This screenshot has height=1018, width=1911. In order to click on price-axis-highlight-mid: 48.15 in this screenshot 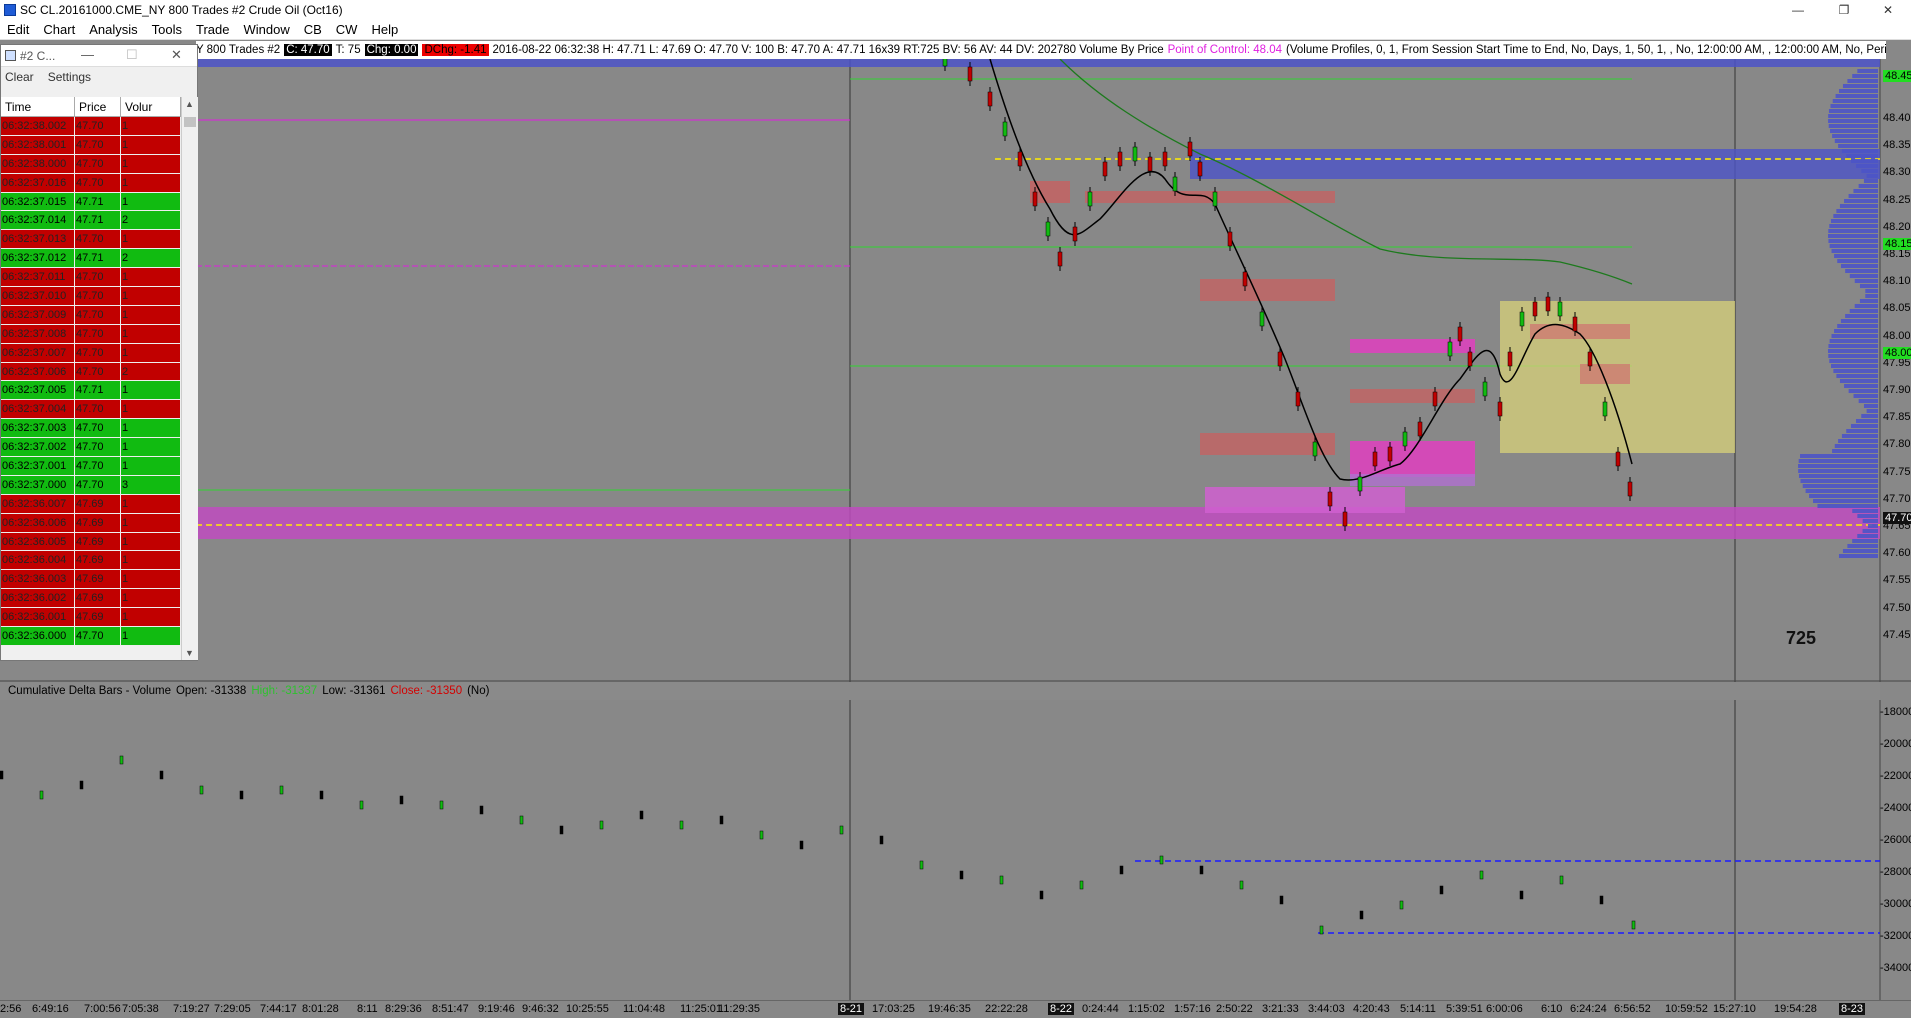, I will do `click(1897, 244)`.